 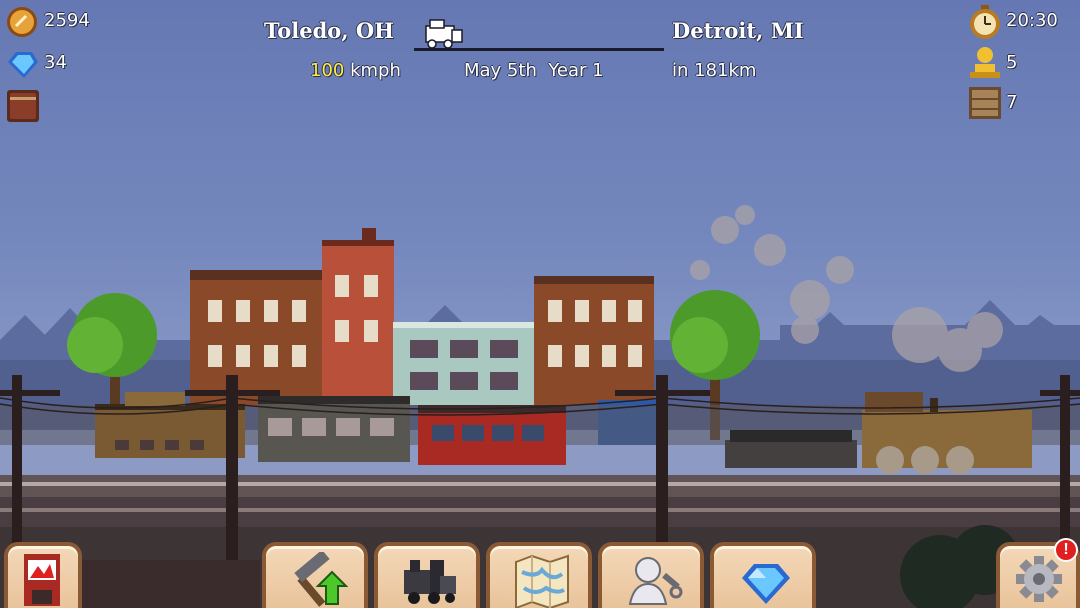 I want to click on locomotive-icon, so click(x=430, y=582).